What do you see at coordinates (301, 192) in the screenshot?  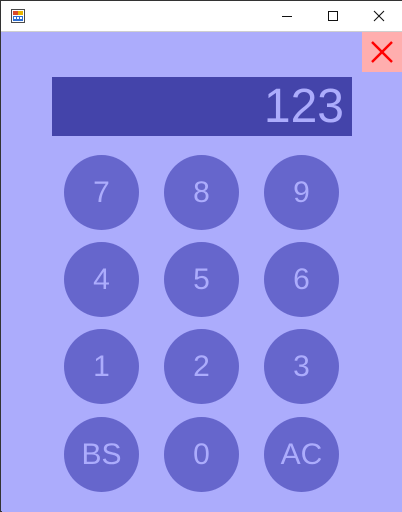 I see `key-9: 9` at bounding box center [301, 192].